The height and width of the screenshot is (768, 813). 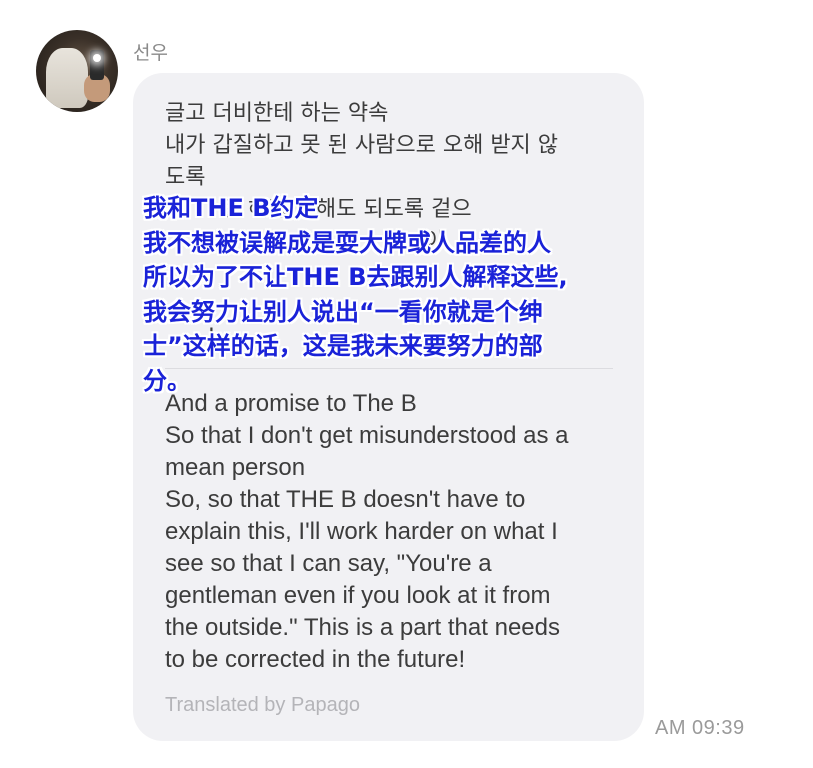 What do you see at coordinates (67, 78) in the screenshot?
I see `avatar-photo-subject` at bounding box center [67, 78].